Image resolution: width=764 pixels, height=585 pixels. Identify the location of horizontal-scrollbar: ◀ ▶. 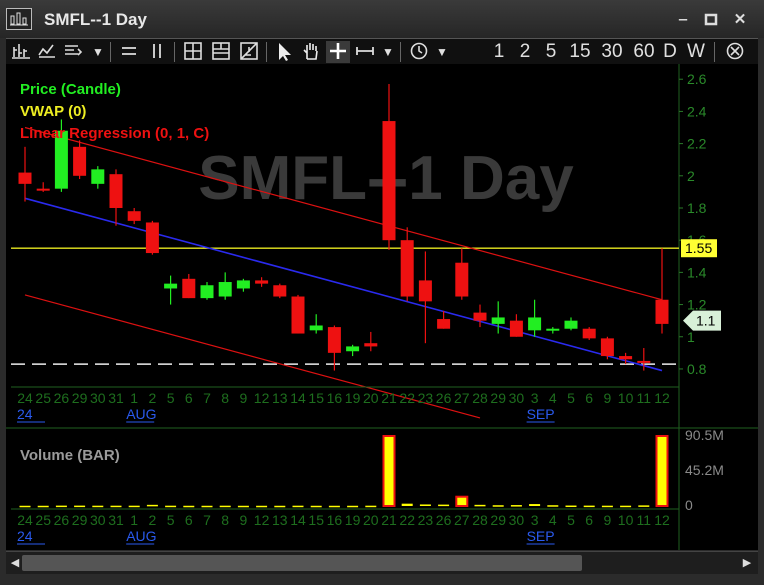
(382, 562).